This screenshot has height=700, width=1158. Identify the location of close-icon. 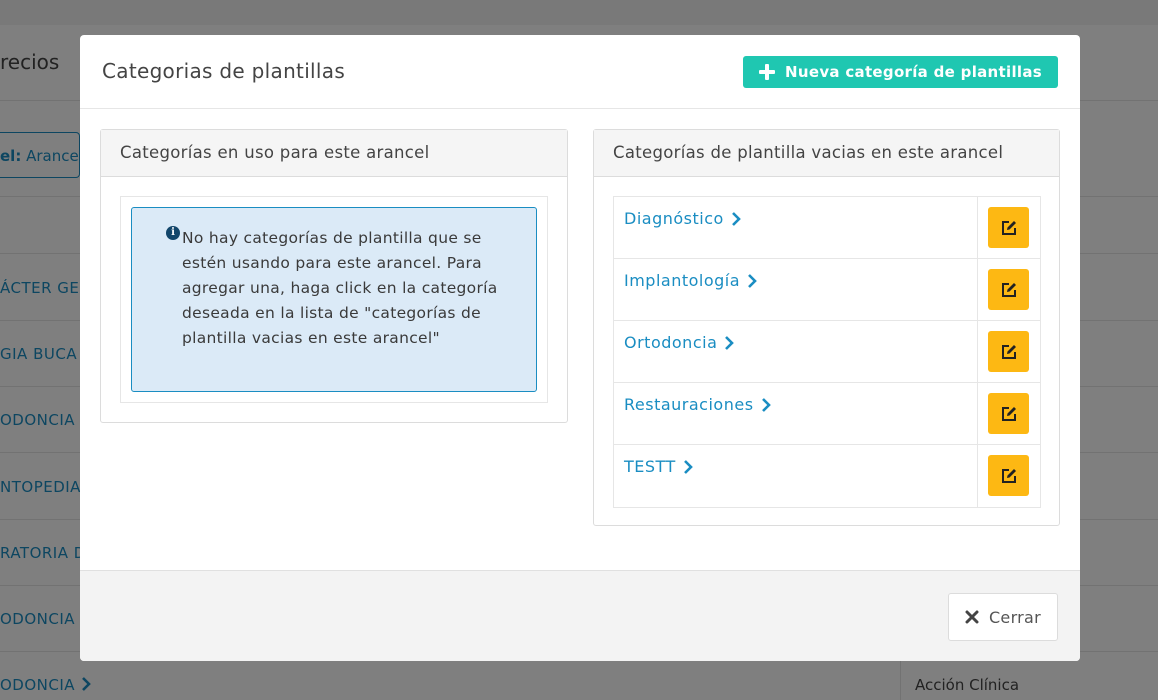
(972, 617).